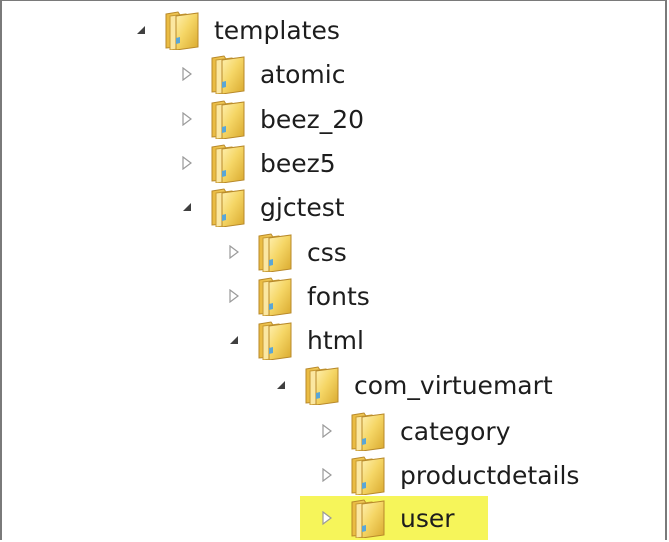 Image resolution: width=669 pixels, height=542 pixels. What do you see at coordinates (302, 207) in the screenshot?
I see `tree-node-label: gjctest` at bounding box center [302, 207].